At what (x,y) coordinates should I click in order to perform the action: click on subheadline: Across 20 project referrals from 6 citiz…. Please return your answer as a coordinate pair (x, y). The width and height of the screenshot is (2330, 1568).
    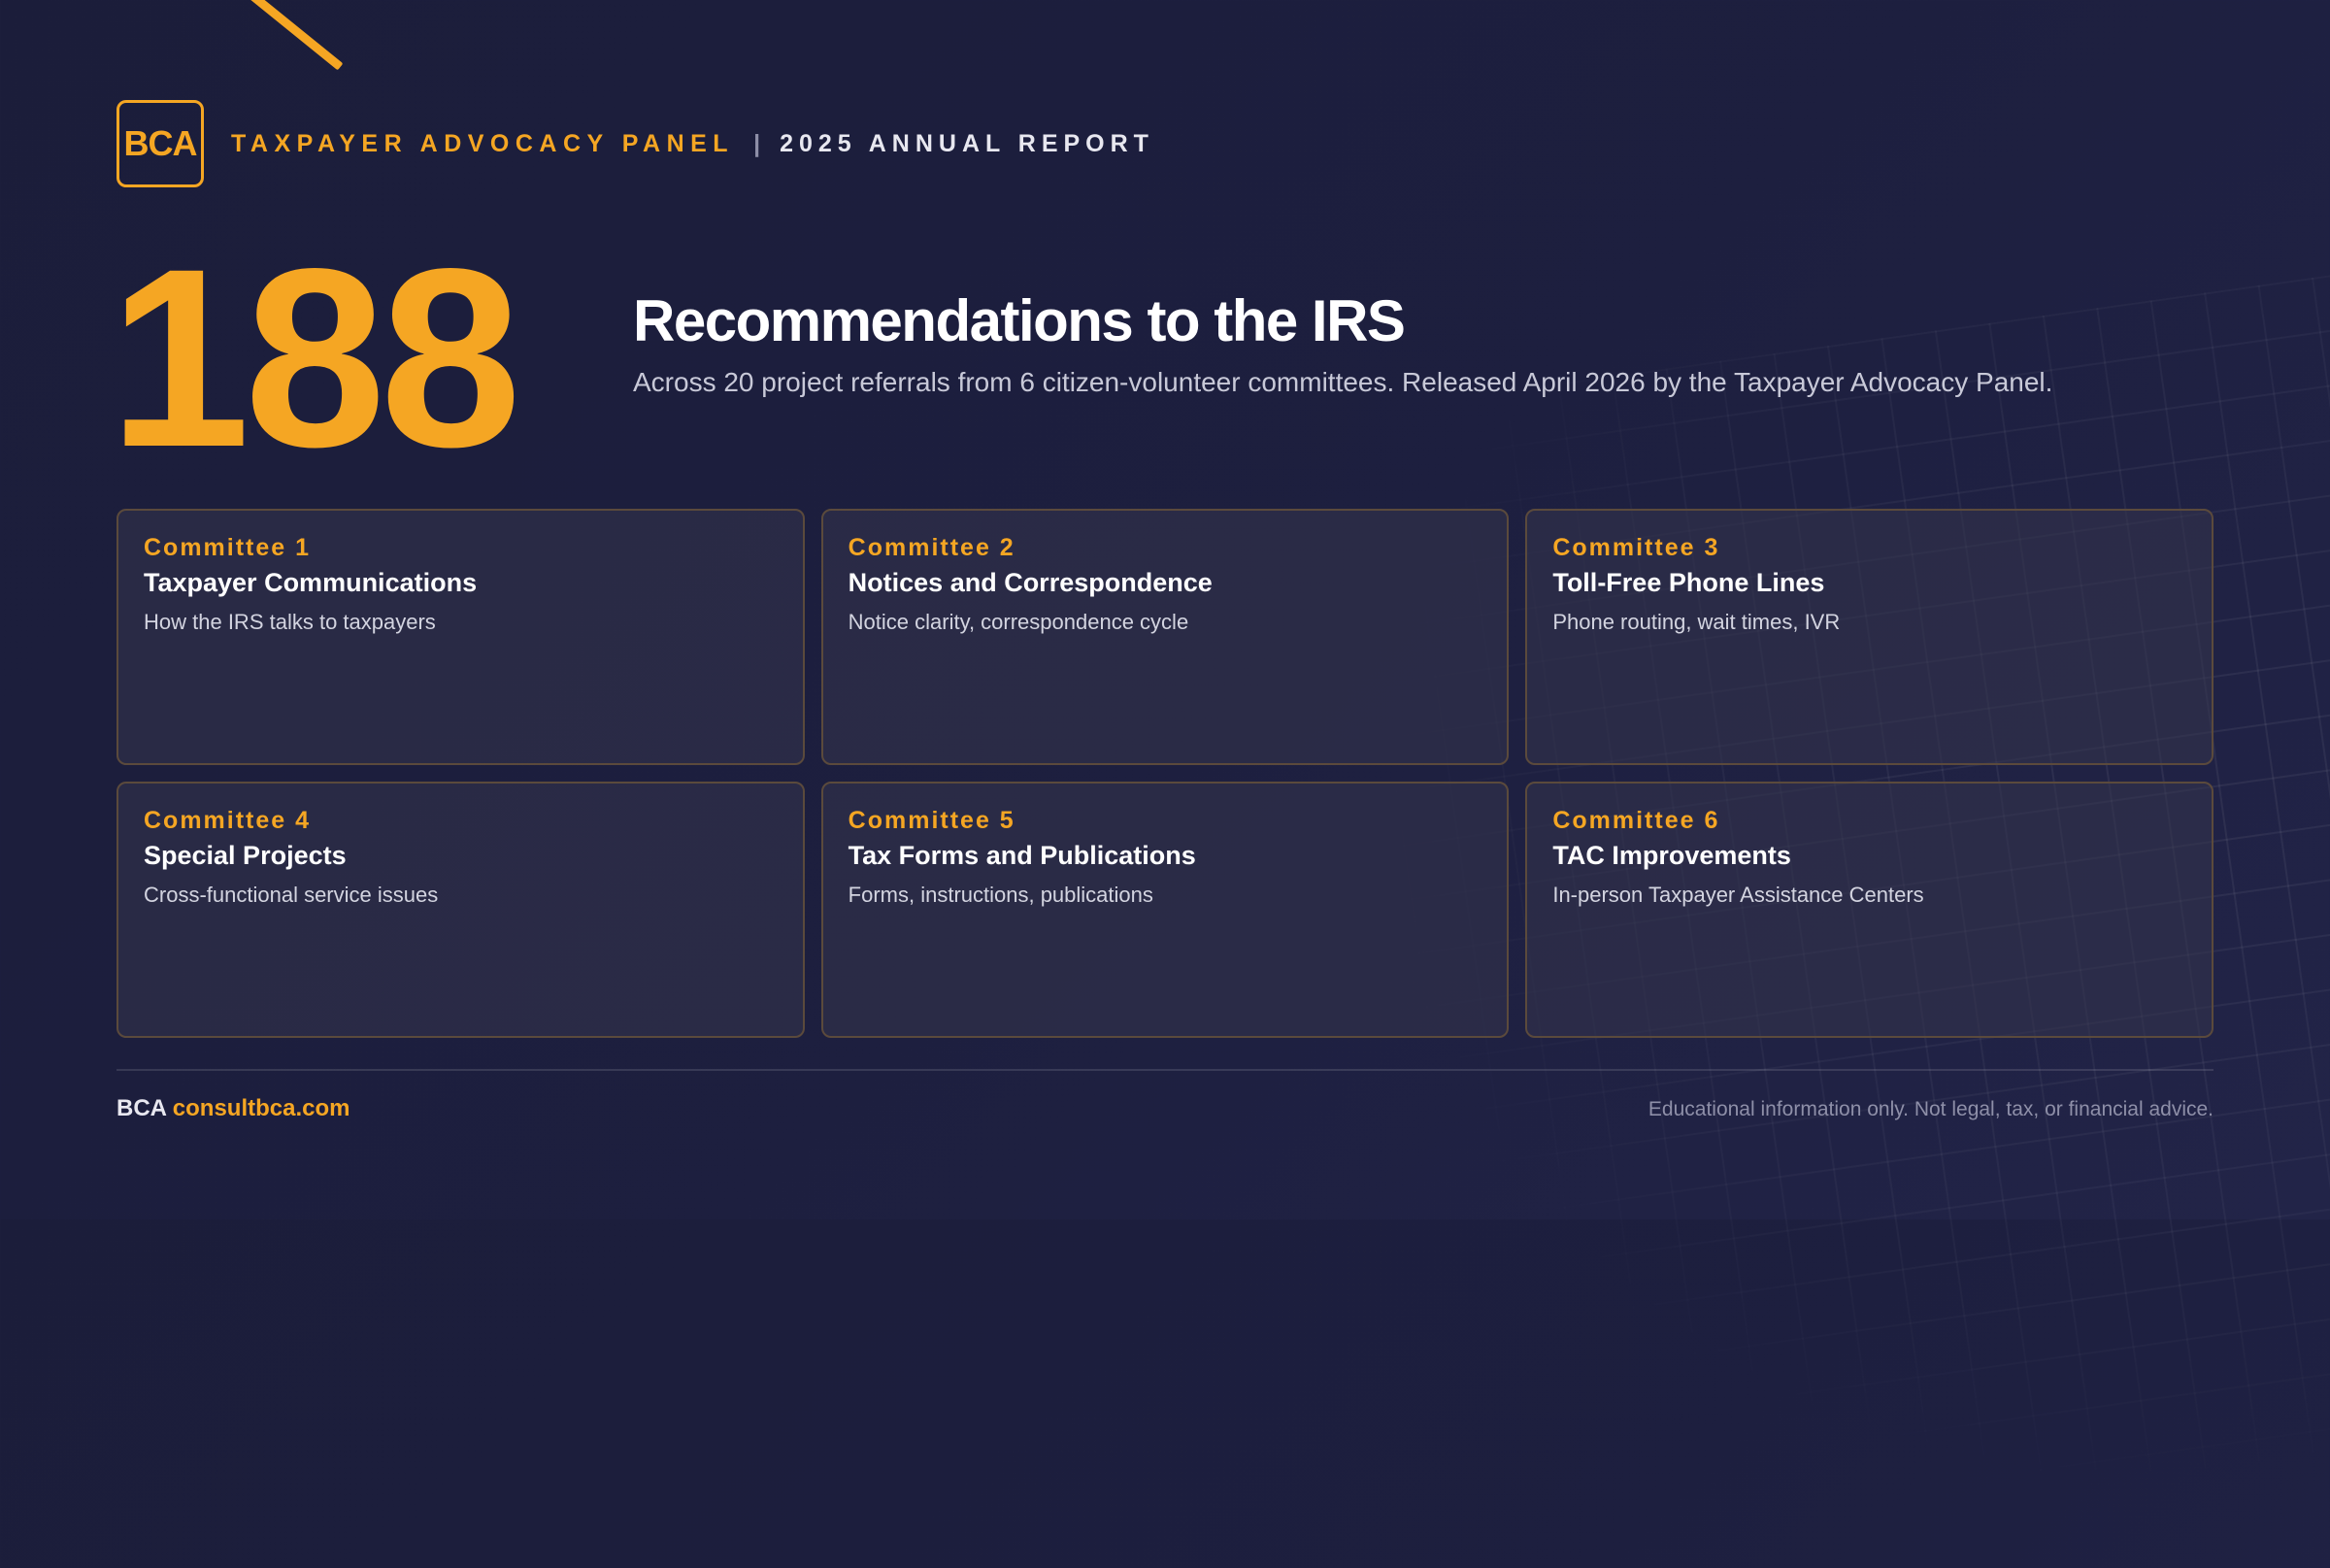
    Looking at the image, I should click on (1343, 382).